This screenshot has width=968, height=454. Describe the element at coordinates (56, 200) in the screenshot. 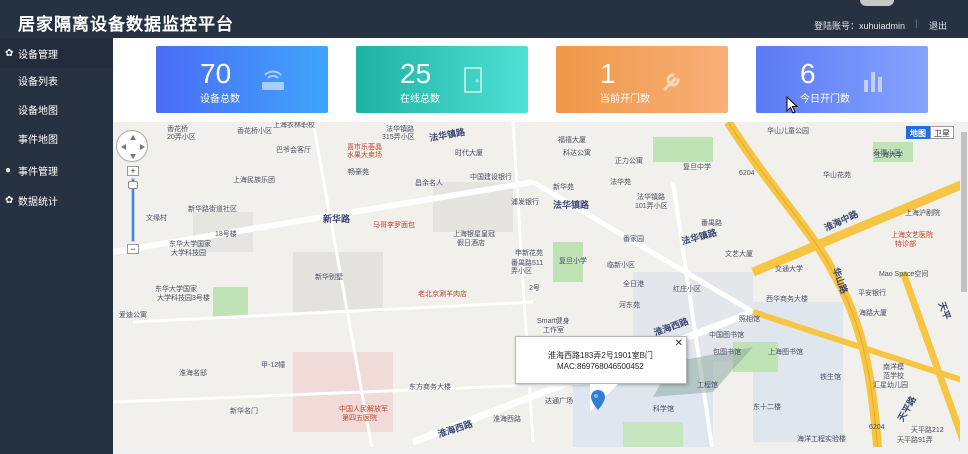

I see `menu-group-stats: ✿ 数据统计` at that location.